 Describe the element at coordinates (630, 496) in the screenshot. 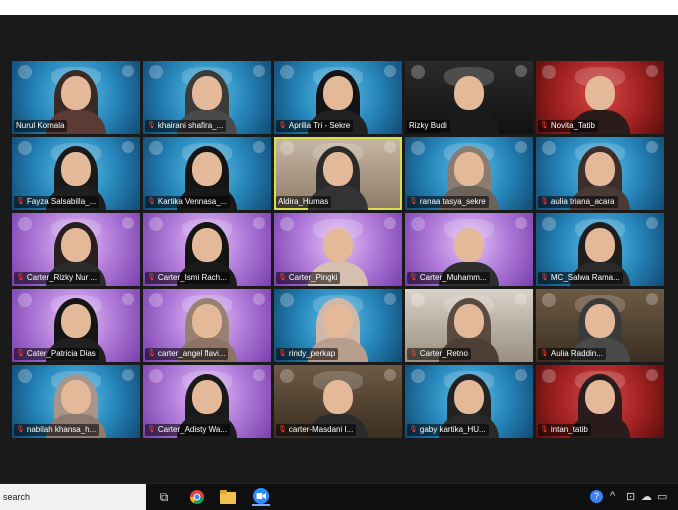

I see `network-icon: ⊡` at that location.